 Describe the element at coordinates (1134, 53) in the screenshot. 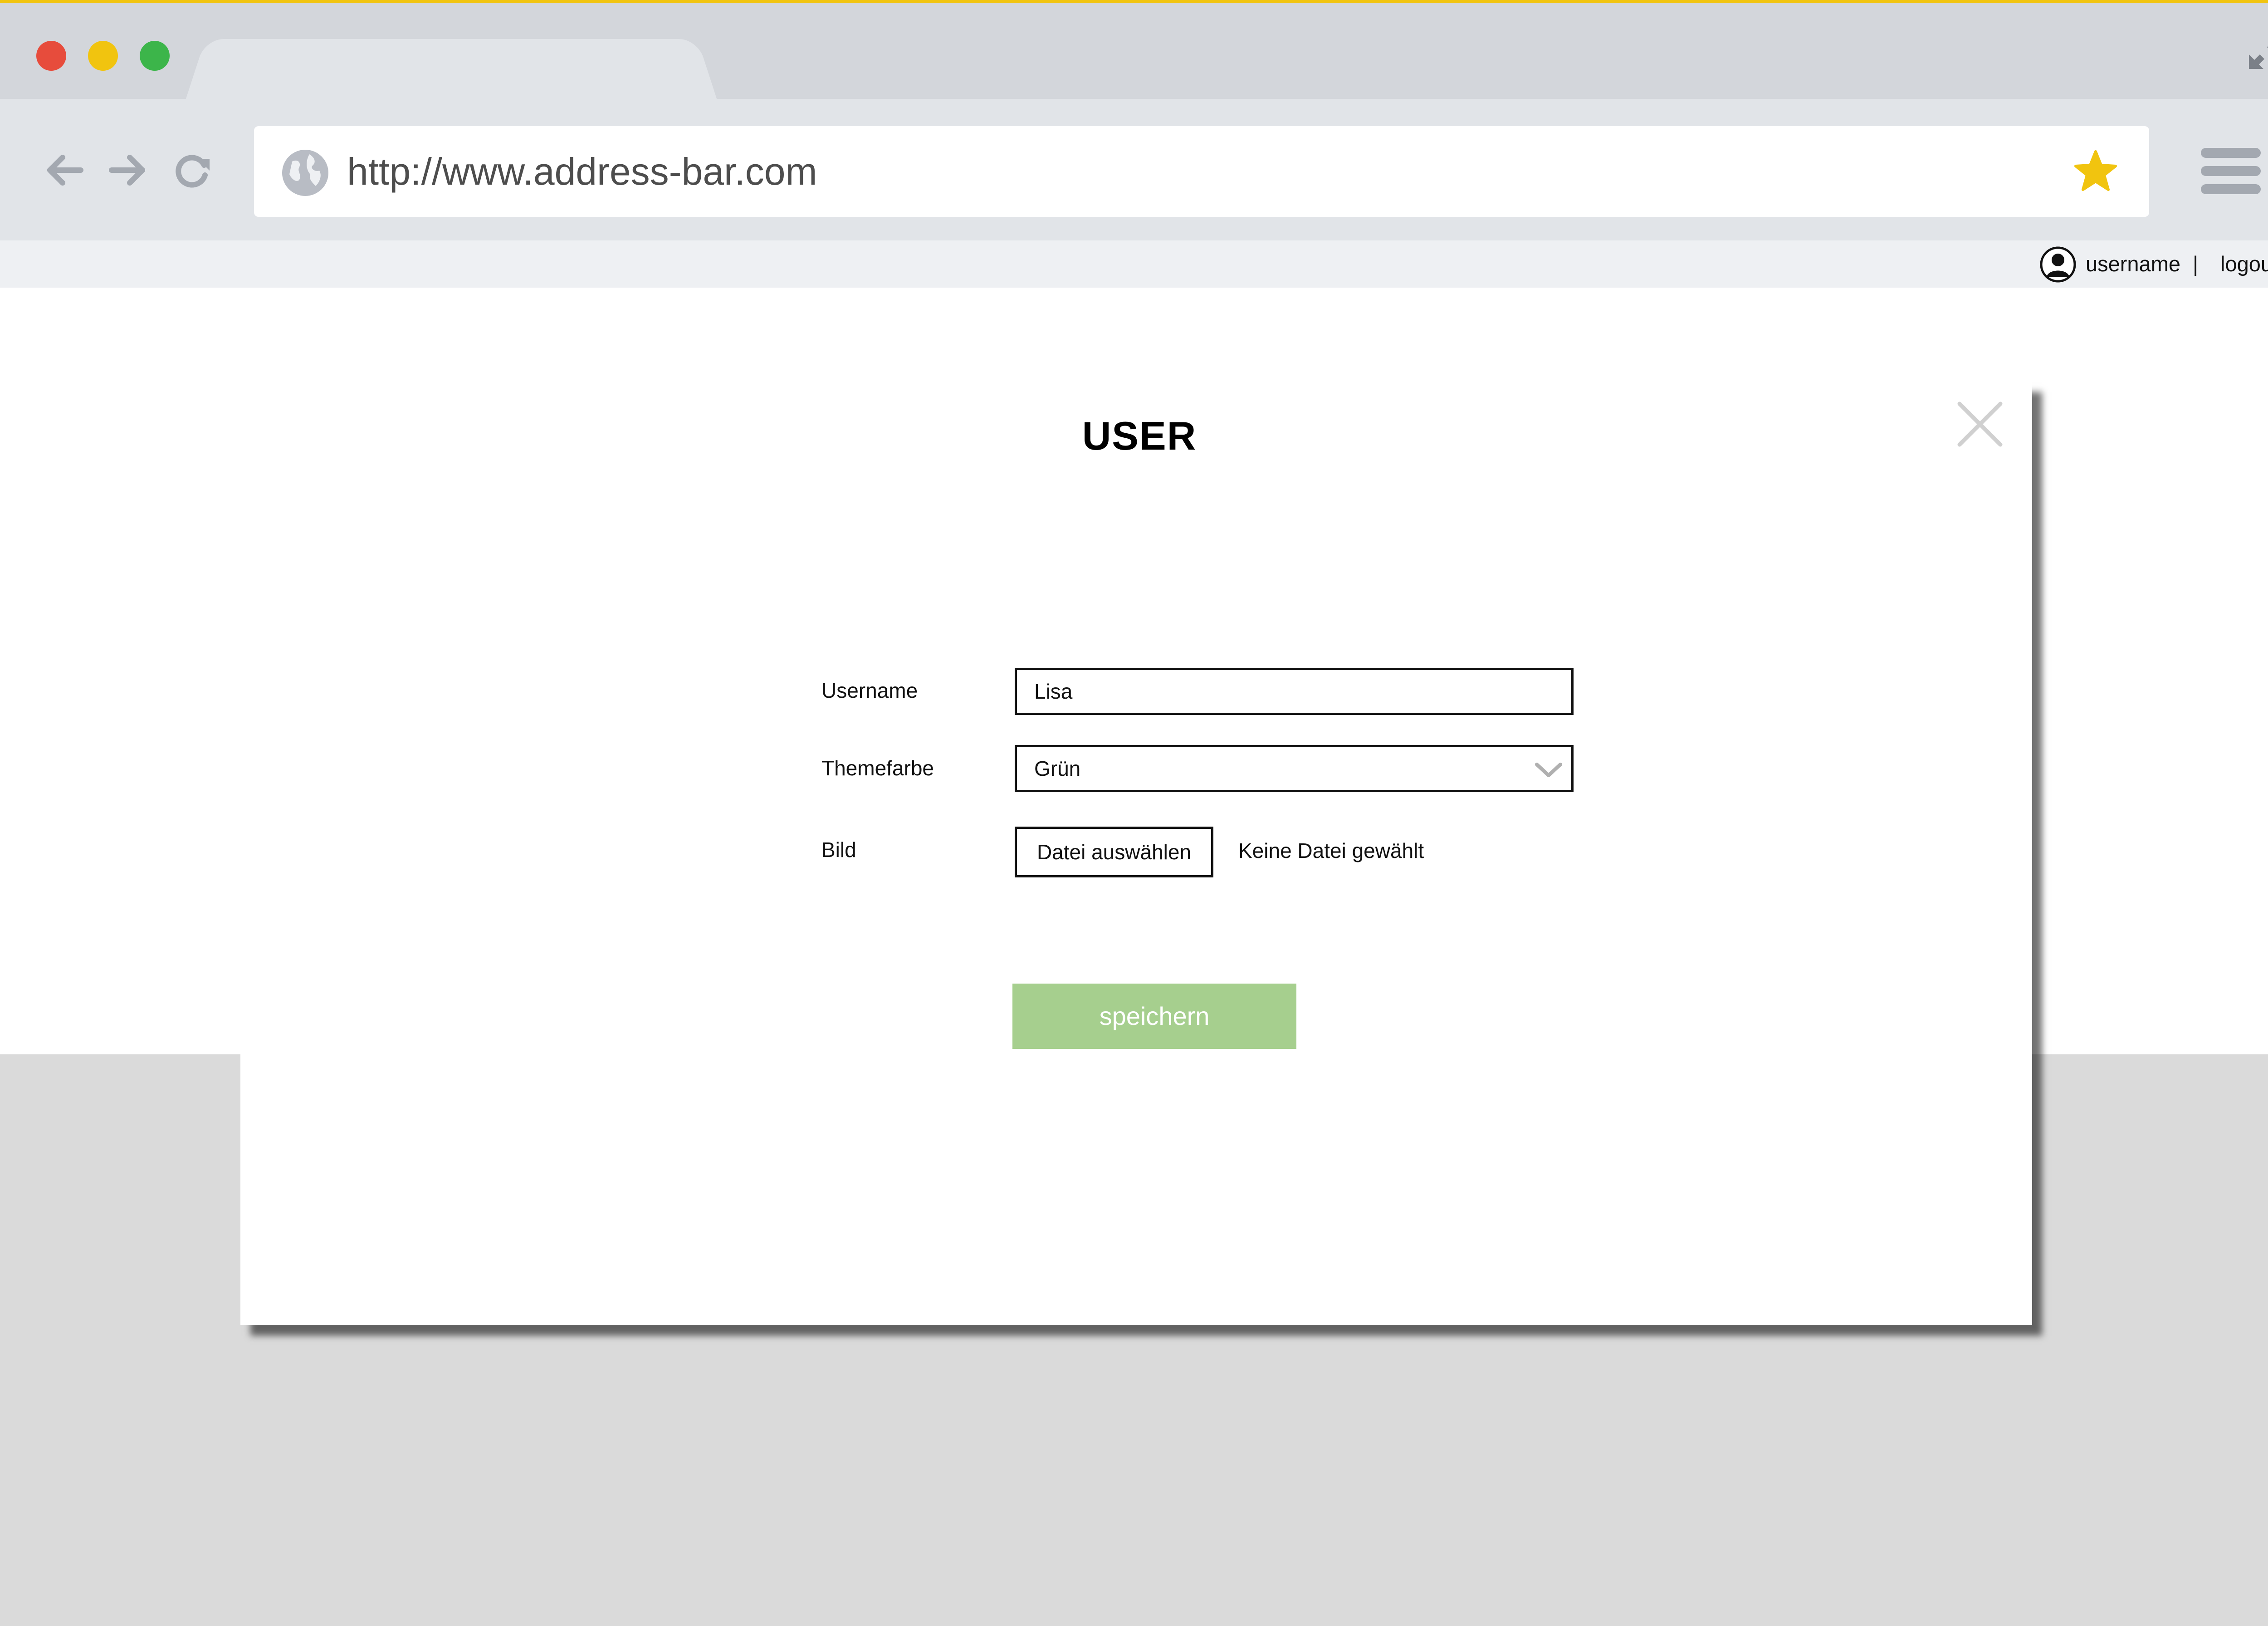

I see `tab-bar` at that location.